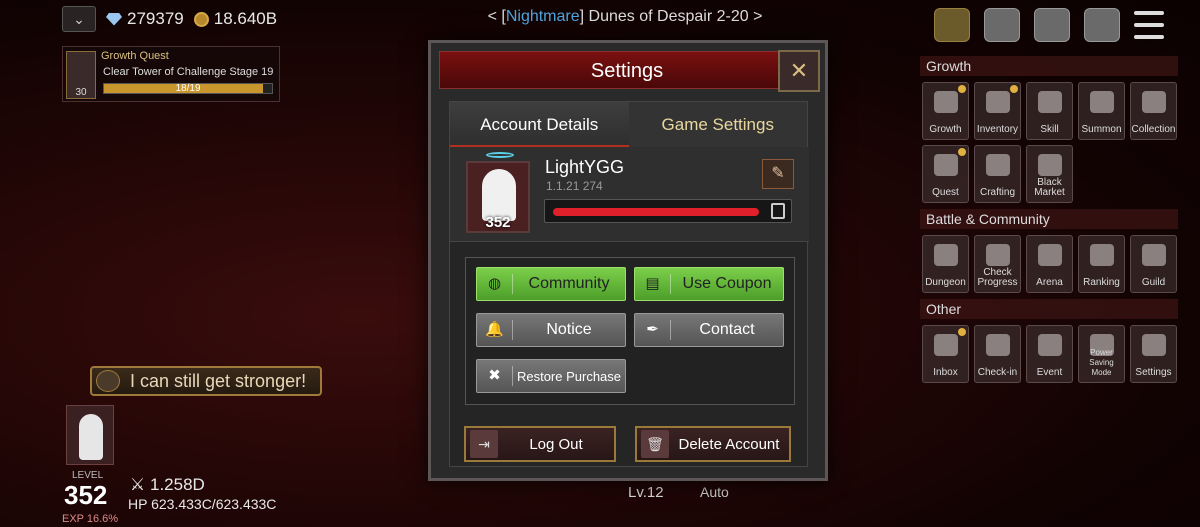  I want to click on menu-item-check-in: Check-in, so click(997, 354).